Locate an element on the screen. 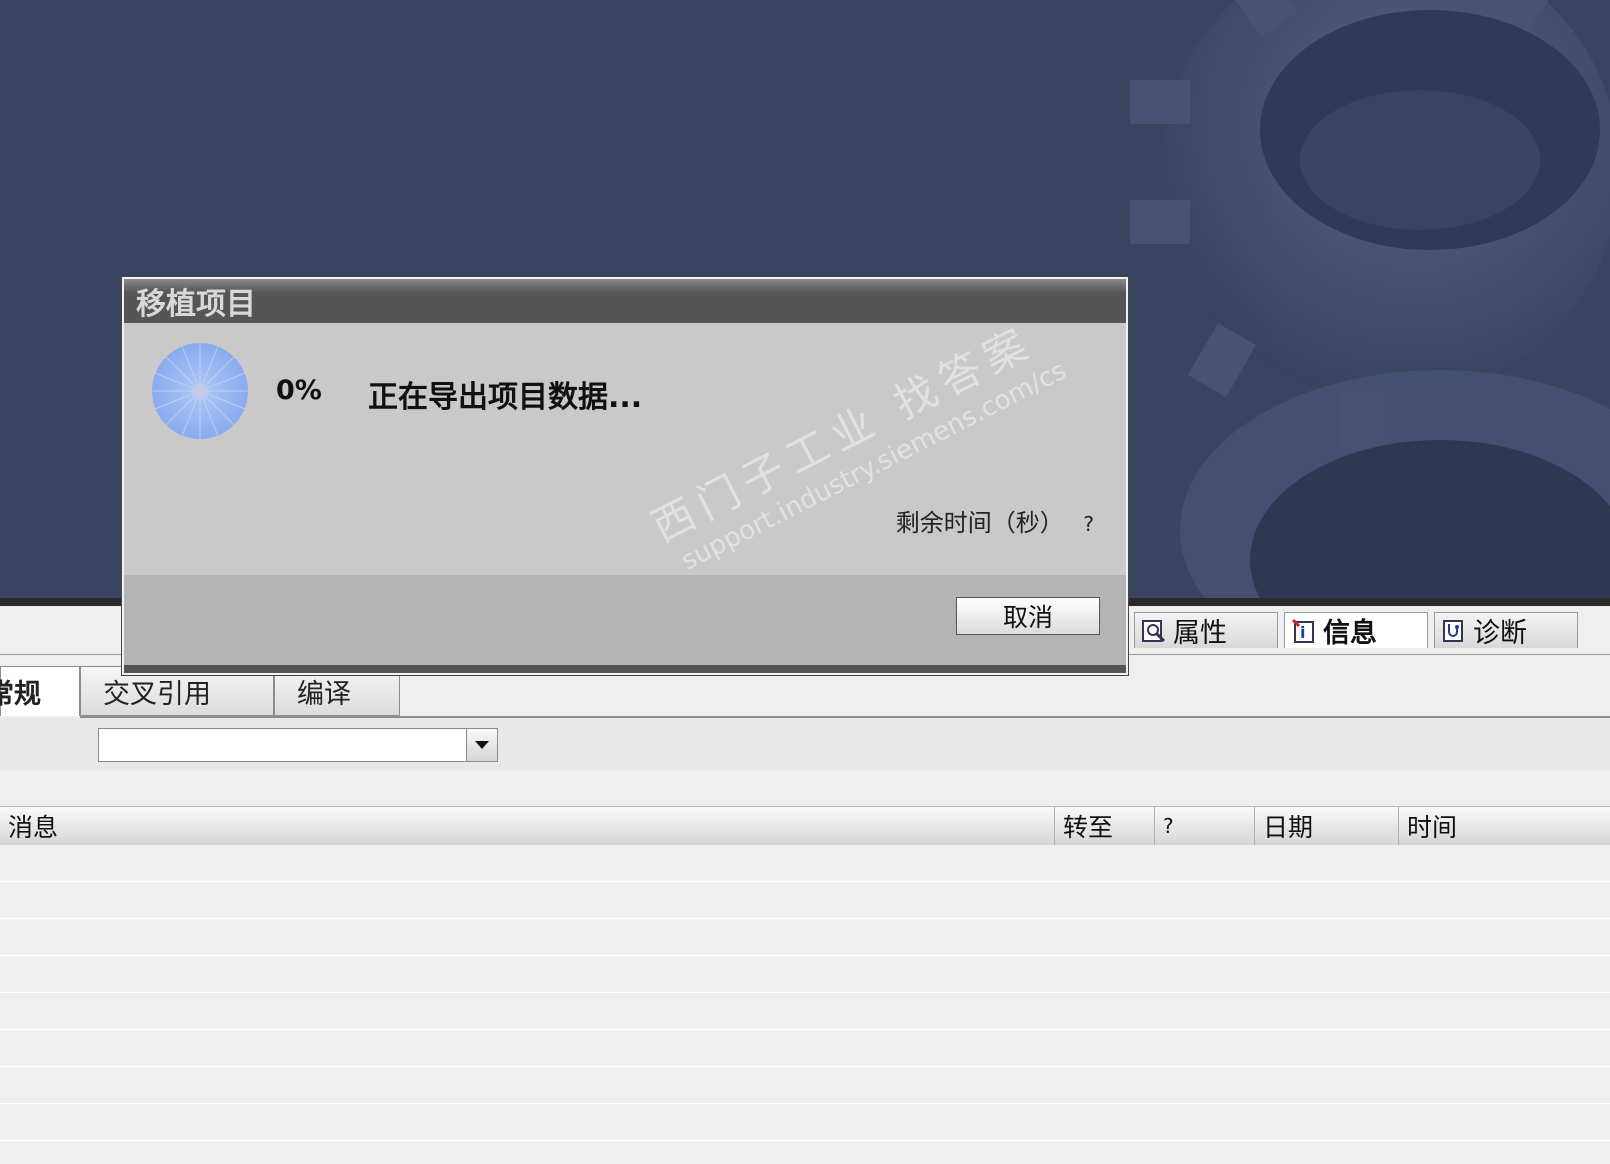 Image resolution: width=1610 pixels, height=1164 pixels. svg-text: i is located at coordinates (1302, 632).